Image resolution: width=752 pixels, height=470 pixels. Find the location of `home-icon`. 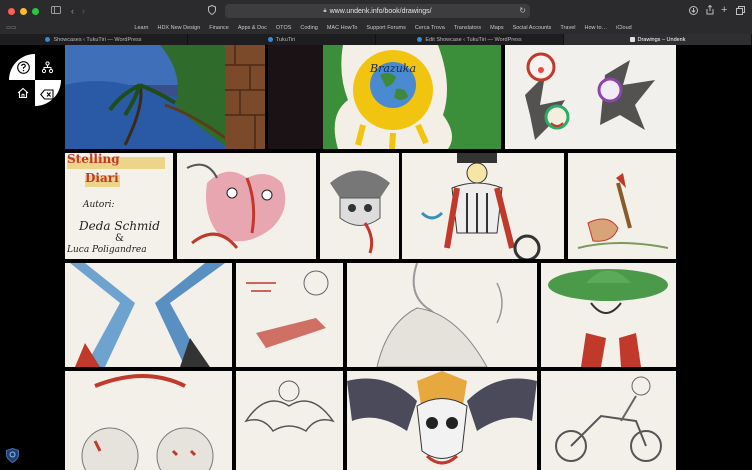

home-icon is located at coordinates (23, 92).